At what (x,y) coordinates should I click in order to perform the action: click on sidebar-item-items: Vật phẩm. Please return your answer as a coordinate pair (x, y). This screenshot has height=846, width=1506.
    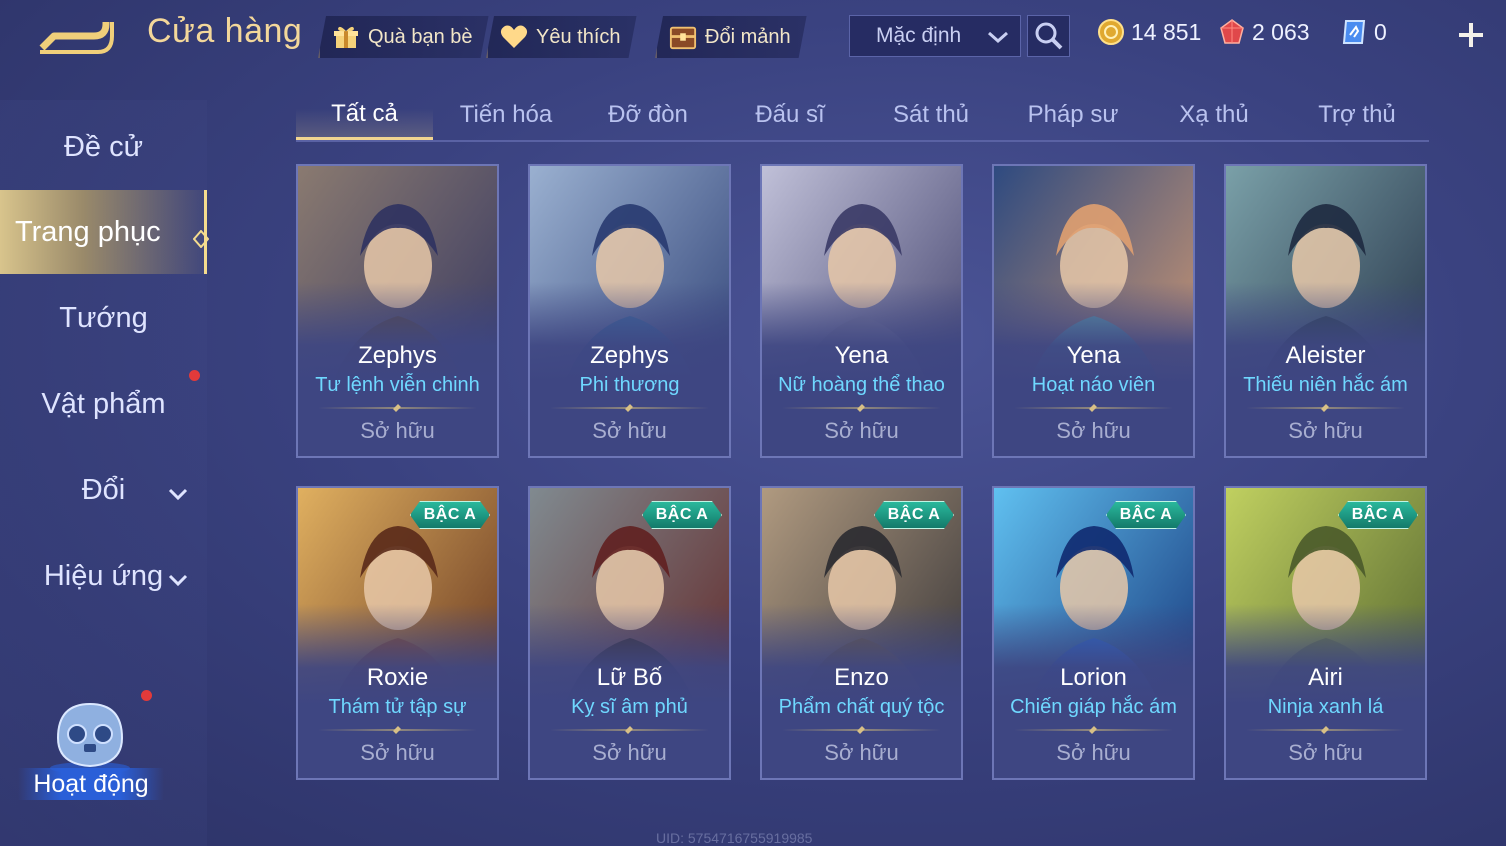
    Looking at the image, I should click on (103, 404).